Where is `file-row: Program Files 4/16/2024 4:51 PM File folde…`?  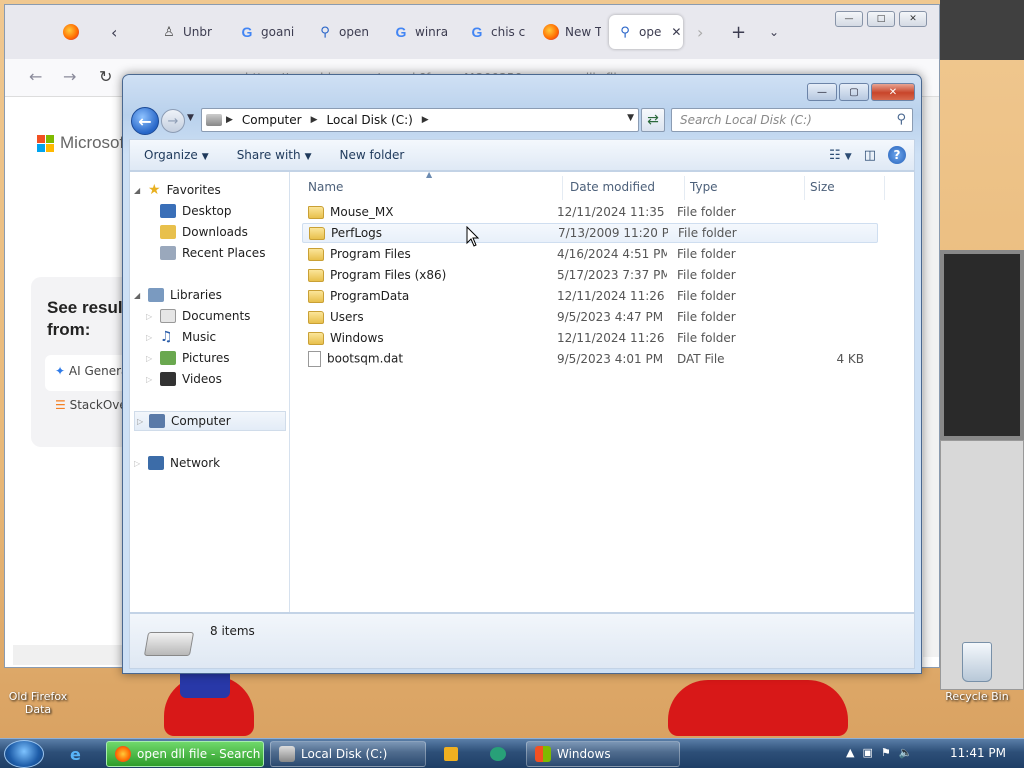
file-row: Program Files 4/16/2024 4:51 PM File folde… is located at coordinates (590, 254).